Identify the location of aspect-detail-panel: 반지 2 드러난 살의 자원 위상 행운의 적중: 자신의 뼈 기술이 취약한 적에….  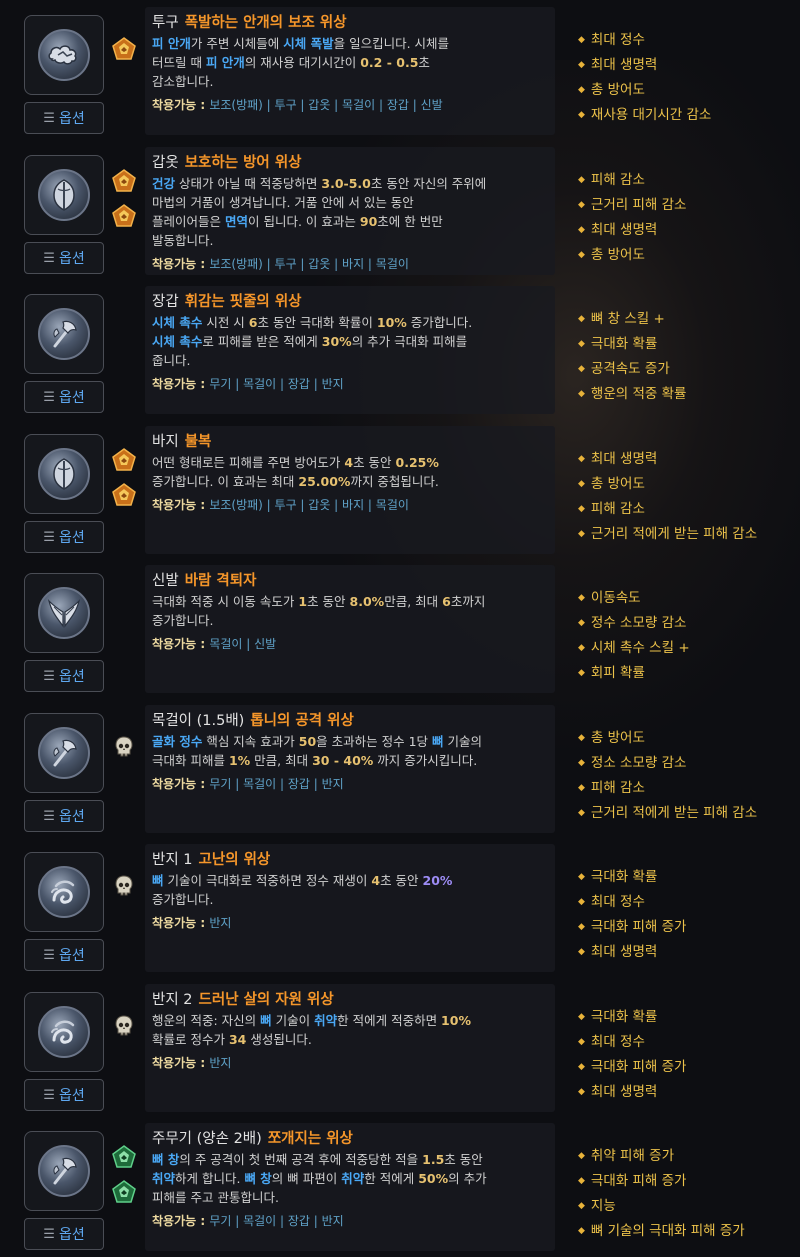
(350, 1048).